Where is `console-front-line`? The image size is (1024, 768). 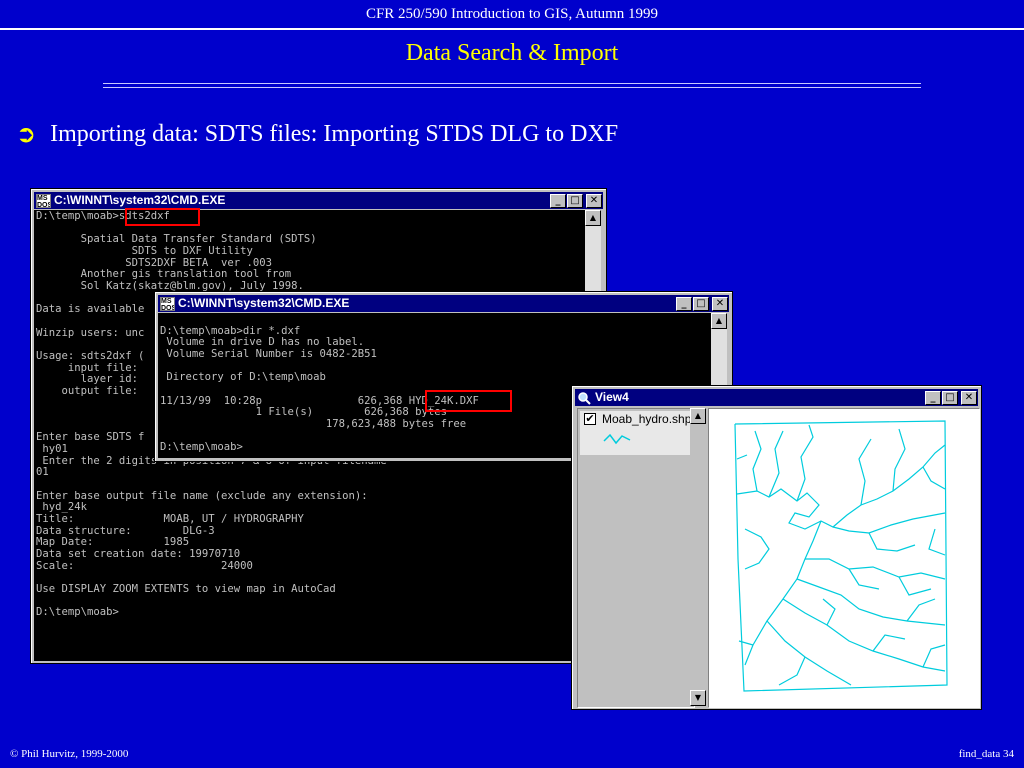 console-front-line is located at coordinates (434, 320).